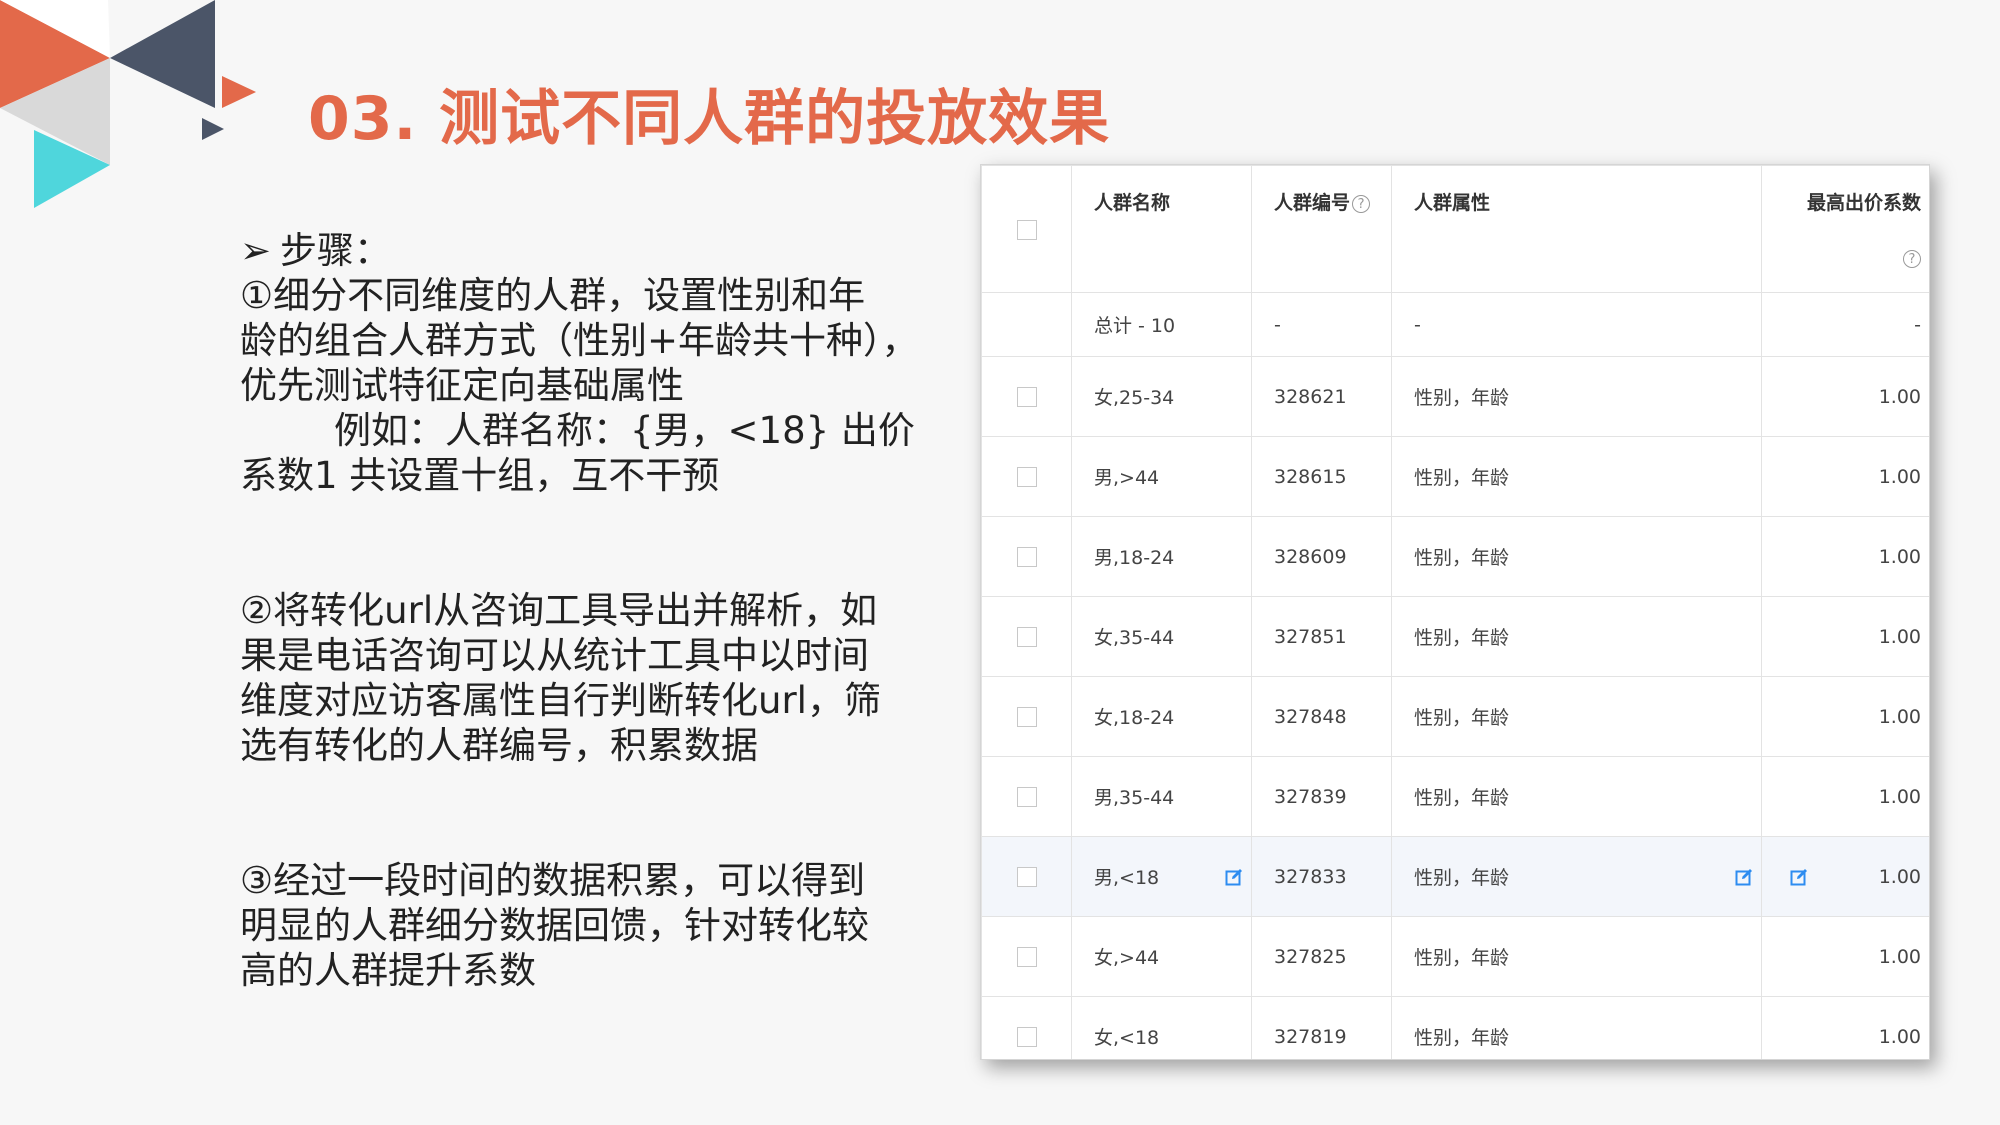  What do you see at coordinates (554, 655) in the screenshot?
I see `step-2-line: 果是电话咨询可以从统计工具中以时间` at bounding box center [554, 655].